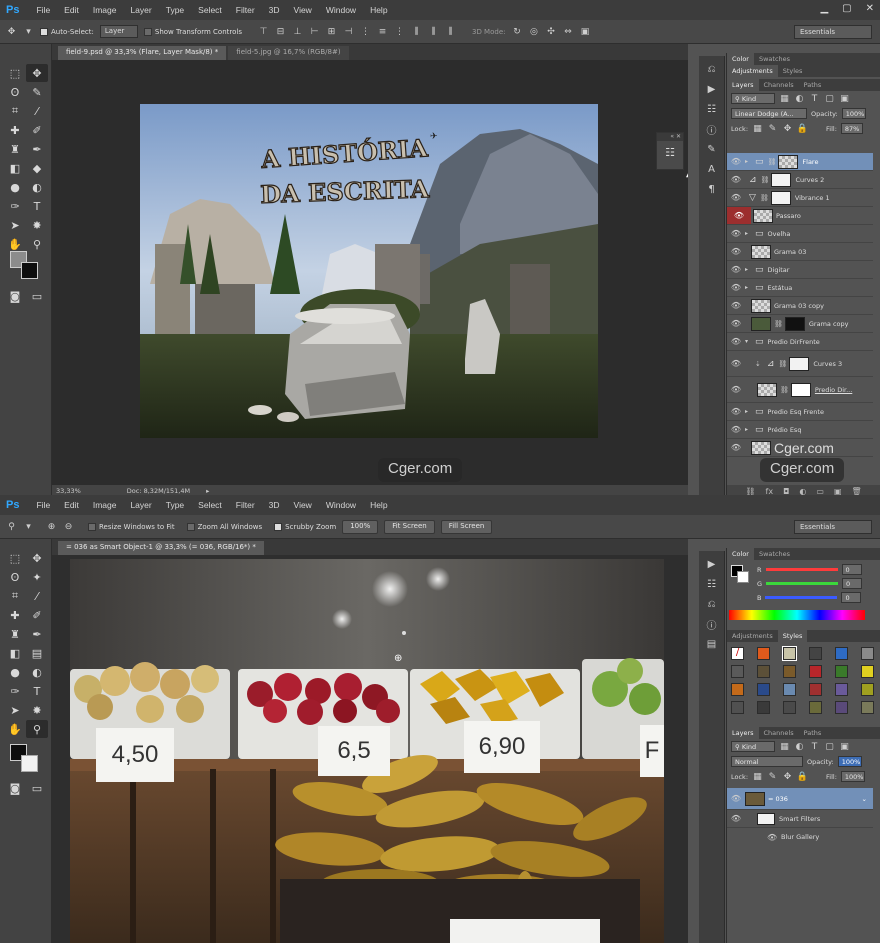 This screenshot has height=943, width=880. What do you see at coordinates (712, 149) in the screenshot?
I see `brush-presets-icon: ✎` at bounding box center [712, 149].